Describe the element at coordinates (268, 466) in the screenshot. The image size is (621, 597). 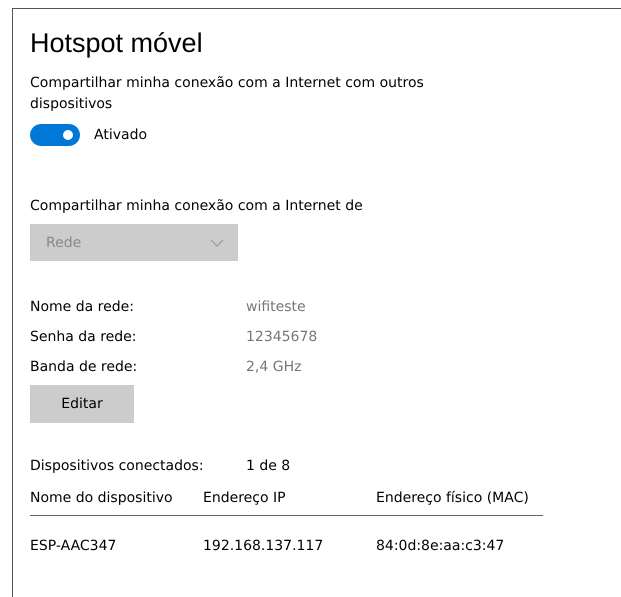
I see `connected-devices-count: 1 de 8` at that location.